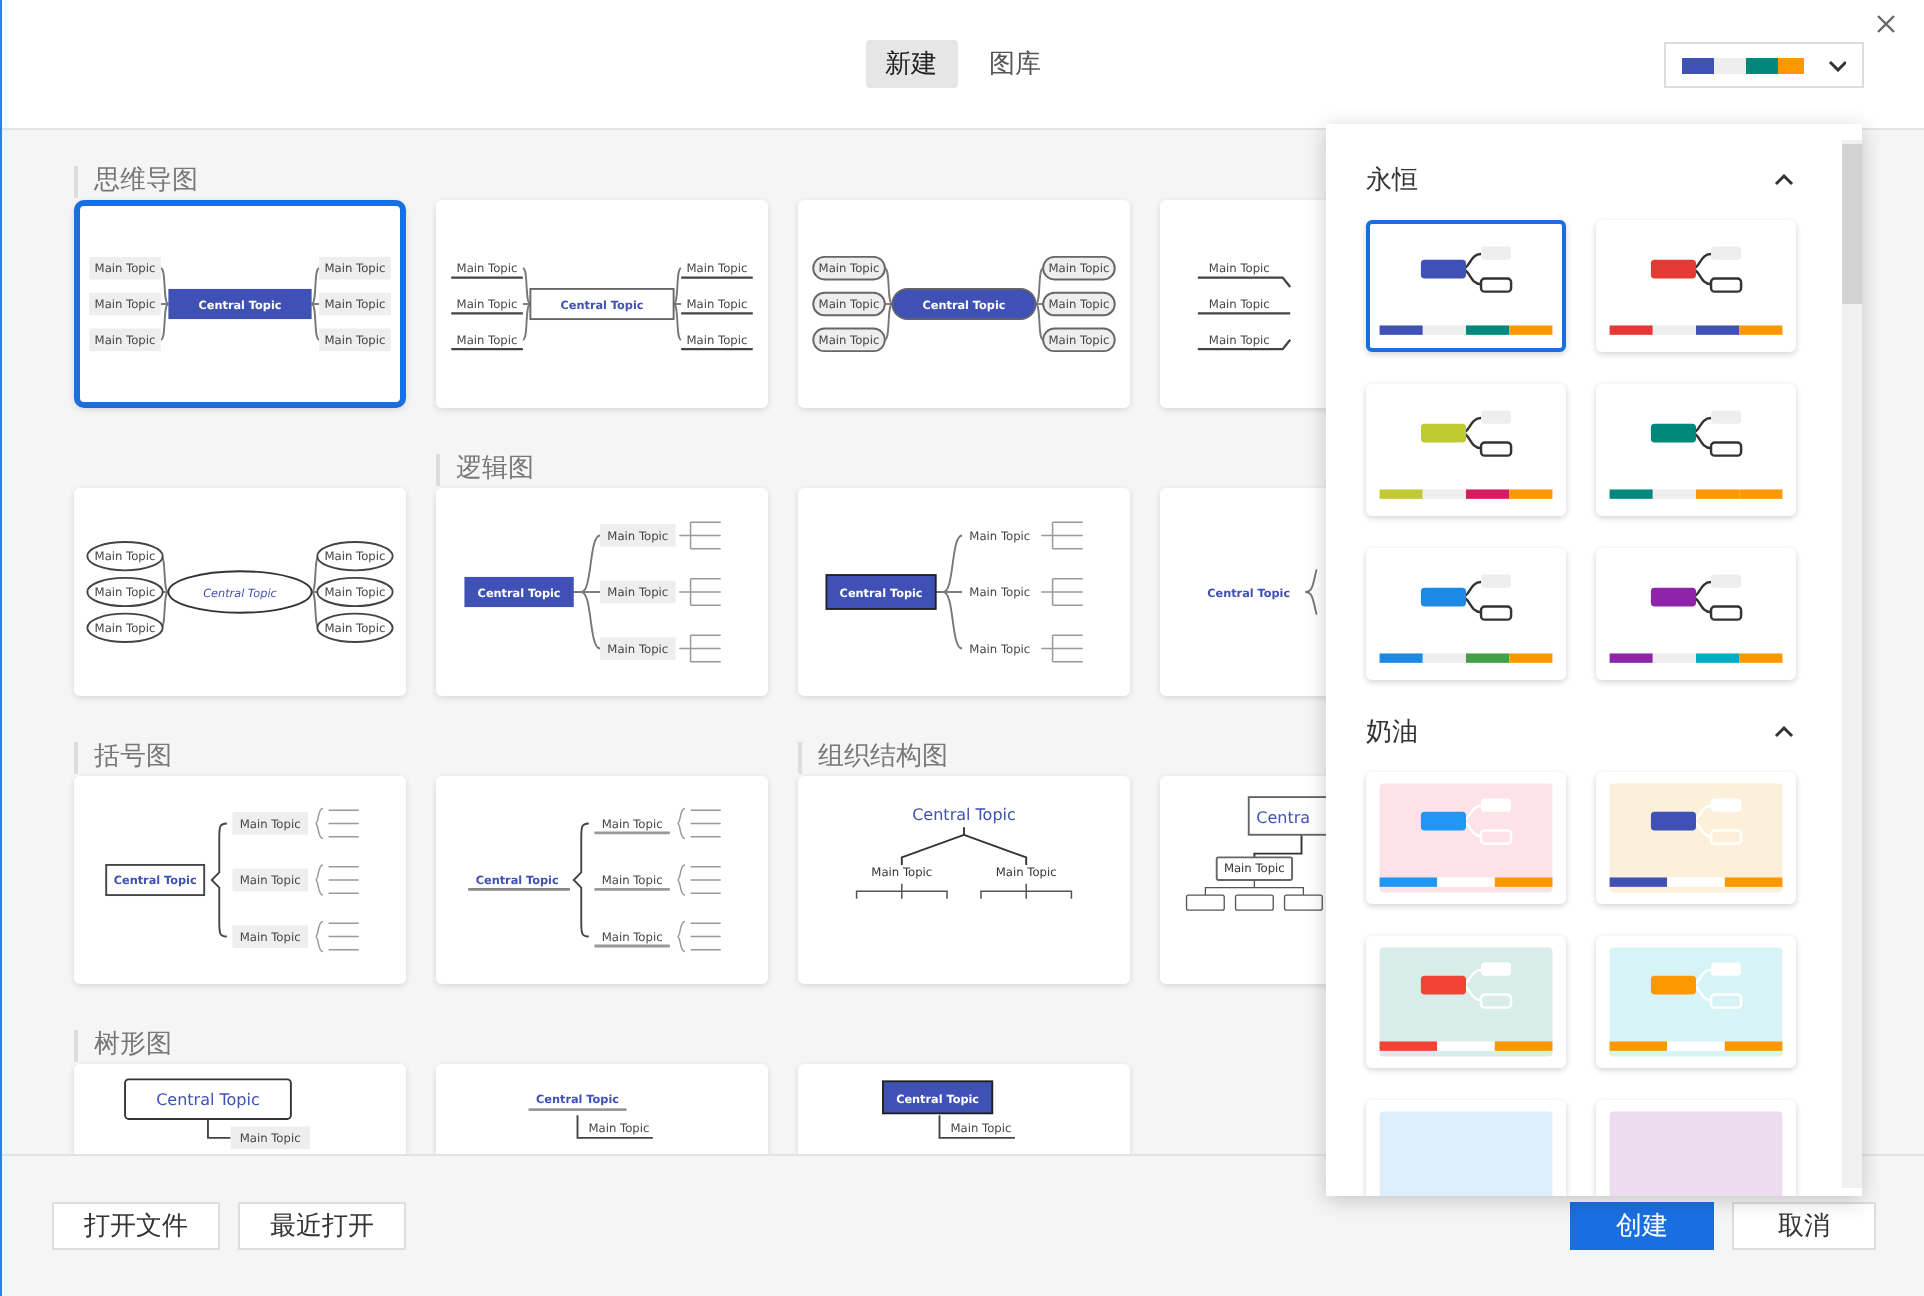 The height and width of the screenshot is (1296, 1924). What do you see at coordinates (1886, 24) in the screenshot?
I see `close-icon` at bounding box center [1886, 24].